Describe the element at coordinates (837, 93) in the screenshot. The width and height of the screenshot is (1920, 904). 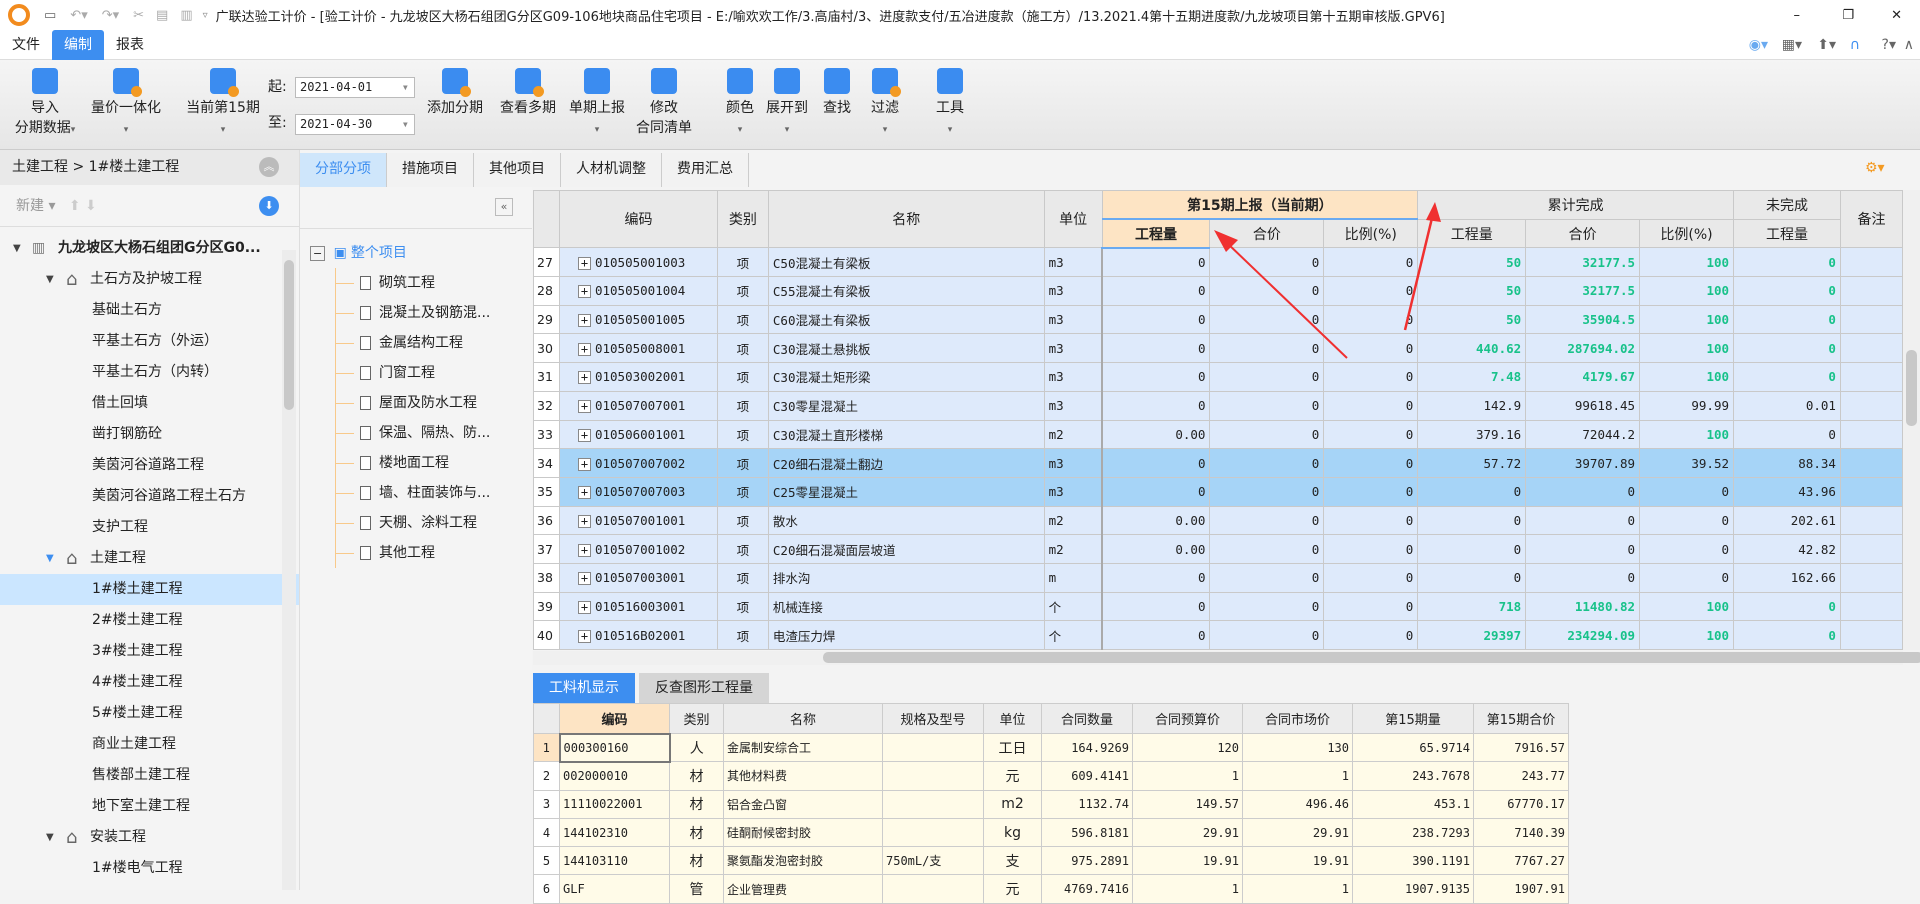
I see `find-button: 查找` at that location.